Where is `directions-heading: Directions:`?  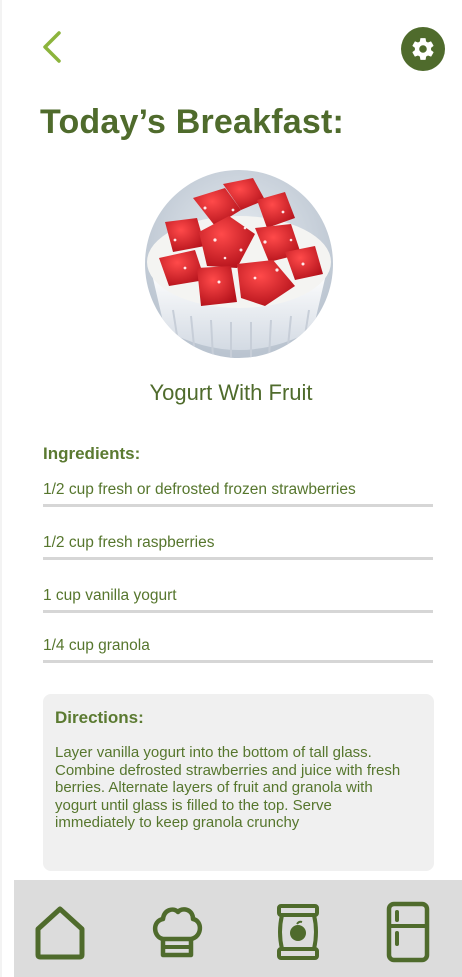
directions-heading: Directions: is located at coordinates (99, 717).